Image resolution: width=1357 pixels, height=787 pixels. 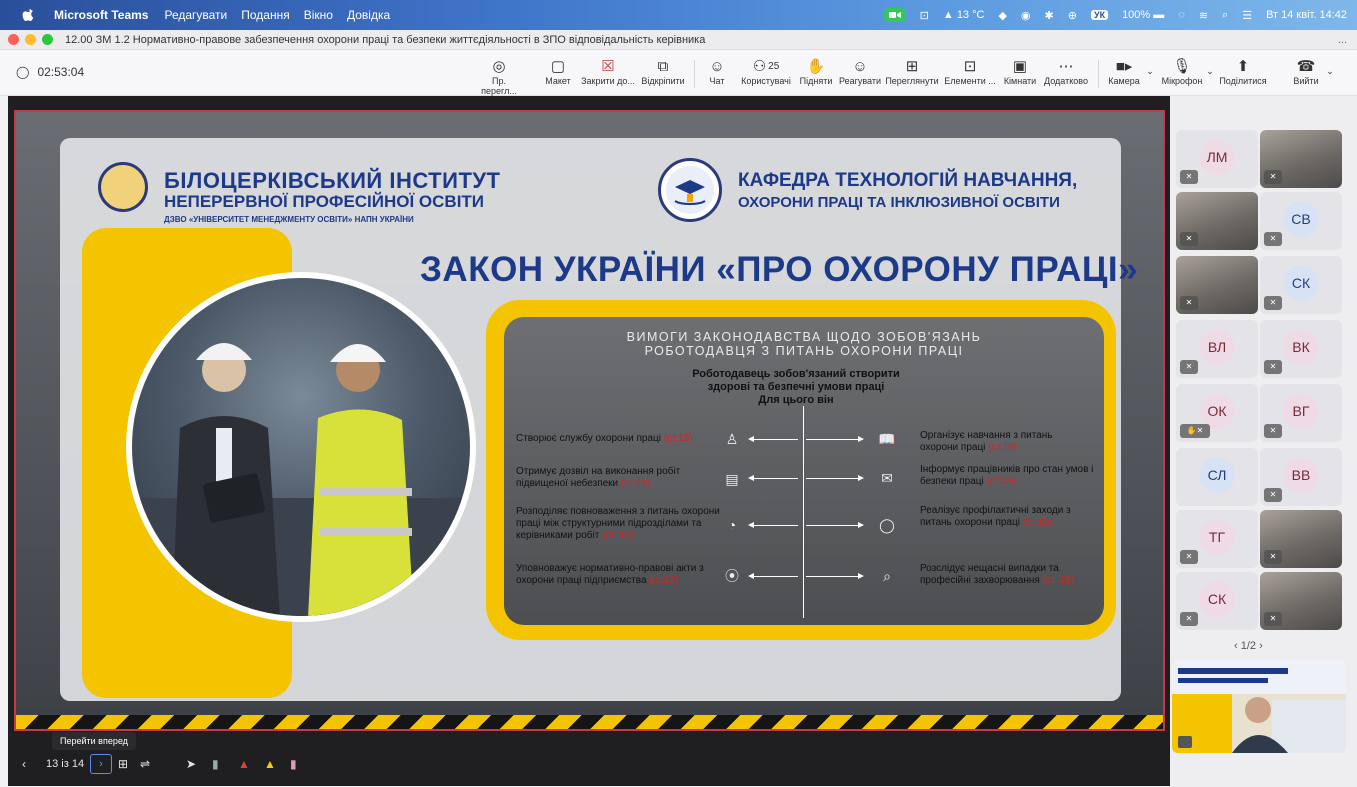 What do you see at coordinates (912, 71) in the screenshot?
I see `view-button: ⊞ Переглянути` at bounding box center [912, 71].